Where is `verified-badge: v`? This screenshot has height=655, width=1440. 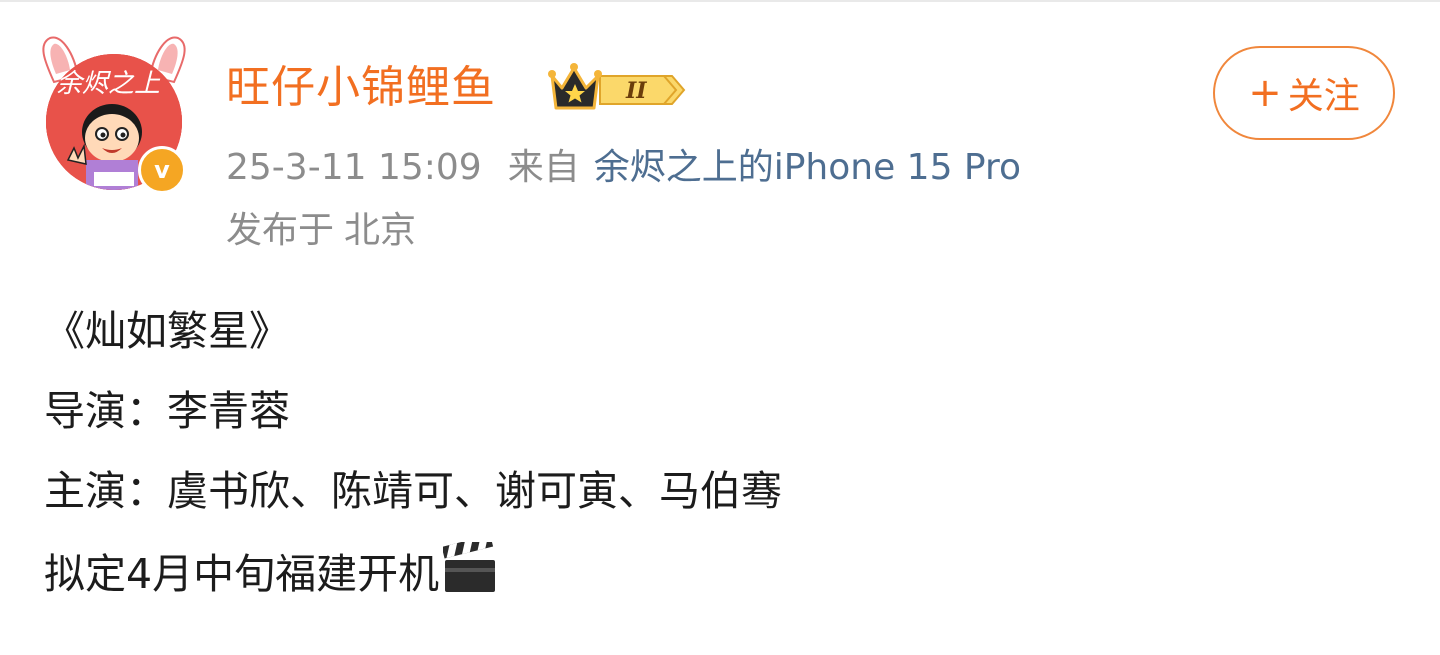
verified-badge: v is located at coordinates (162, 170).